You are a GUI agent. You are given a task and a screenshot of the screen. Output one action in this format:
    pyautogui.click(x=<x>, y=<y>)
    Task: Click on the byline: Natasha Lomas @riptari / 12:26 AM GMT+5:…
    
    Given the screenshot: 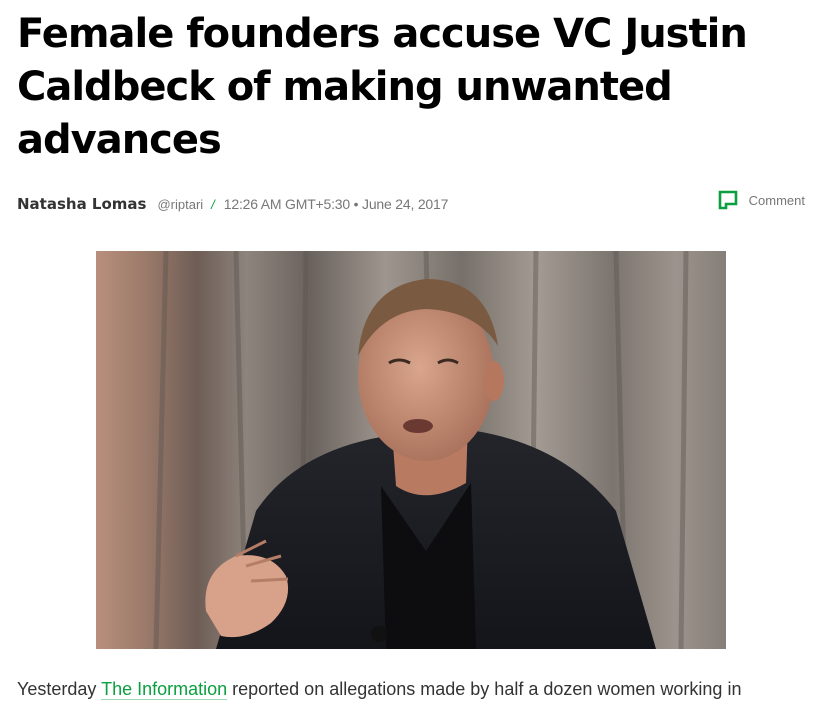 What is the action you would take?
    pyautogui.click(x=232, y=204)
    